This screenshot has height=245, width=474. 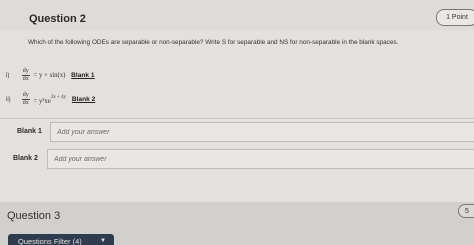 I want to click on filter-label: Questions Filter (4), so click(x=50, y=241).